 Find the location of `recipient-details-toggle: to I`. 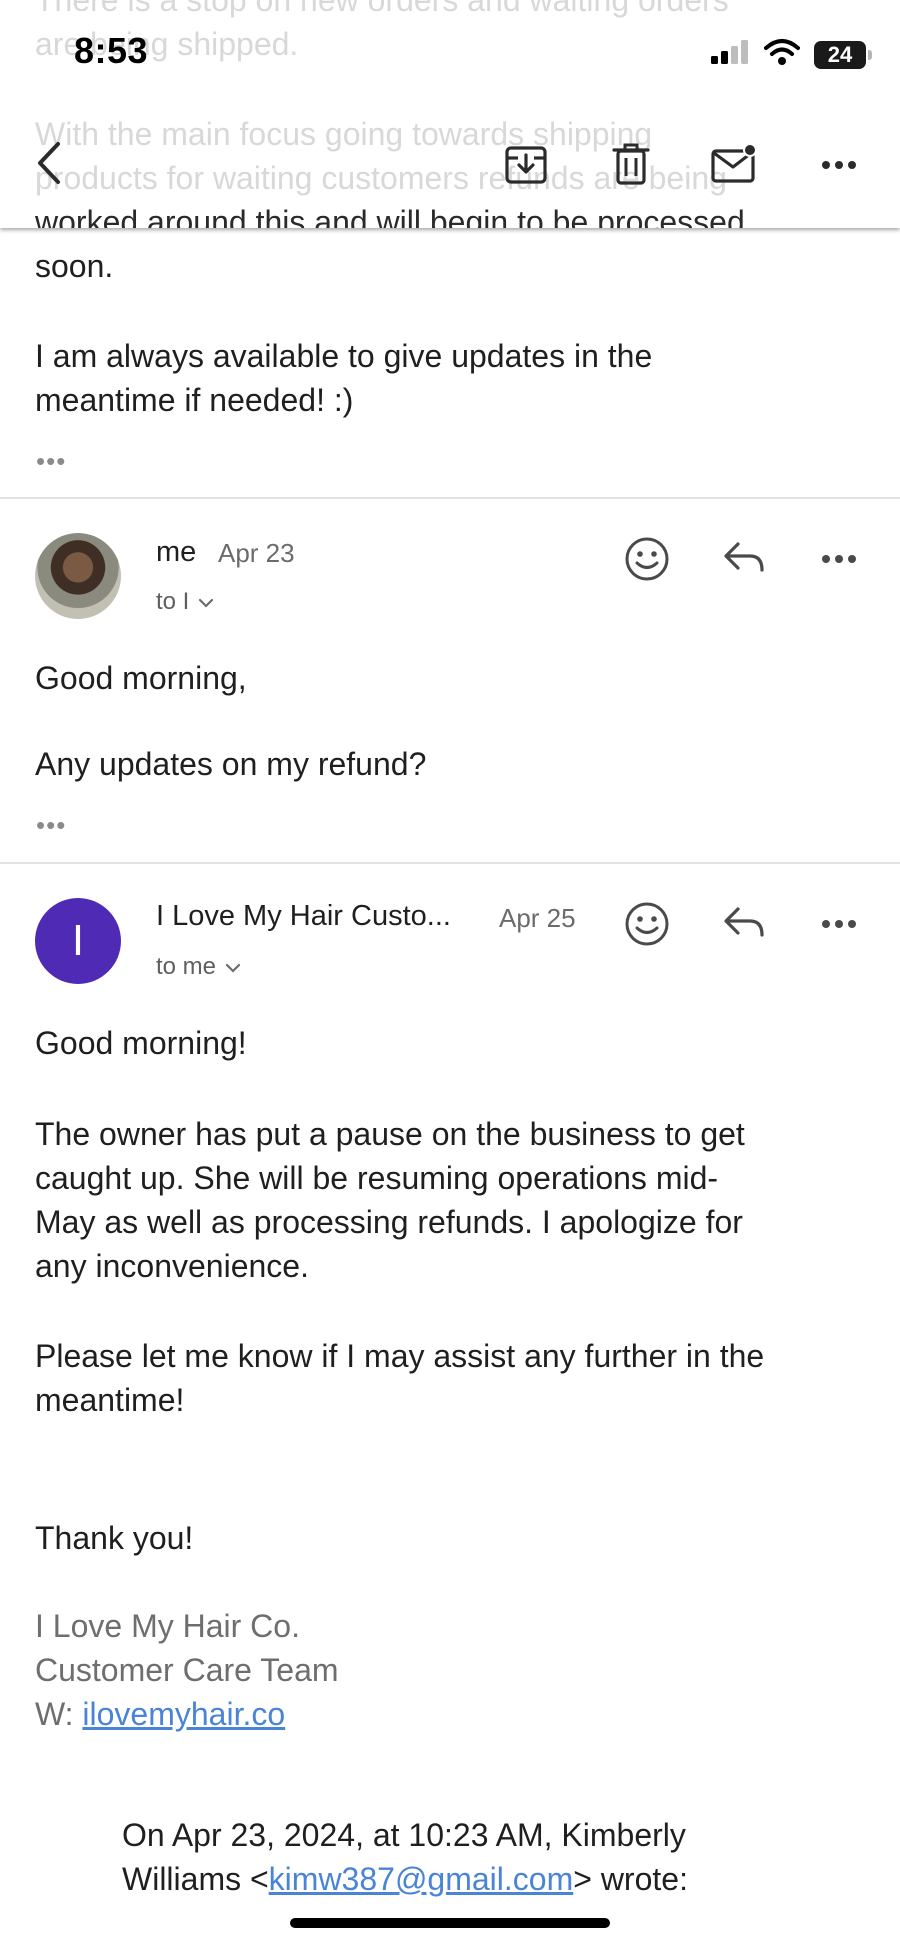

recipient-details-toggle: to I is located at coordinates (185, 602).